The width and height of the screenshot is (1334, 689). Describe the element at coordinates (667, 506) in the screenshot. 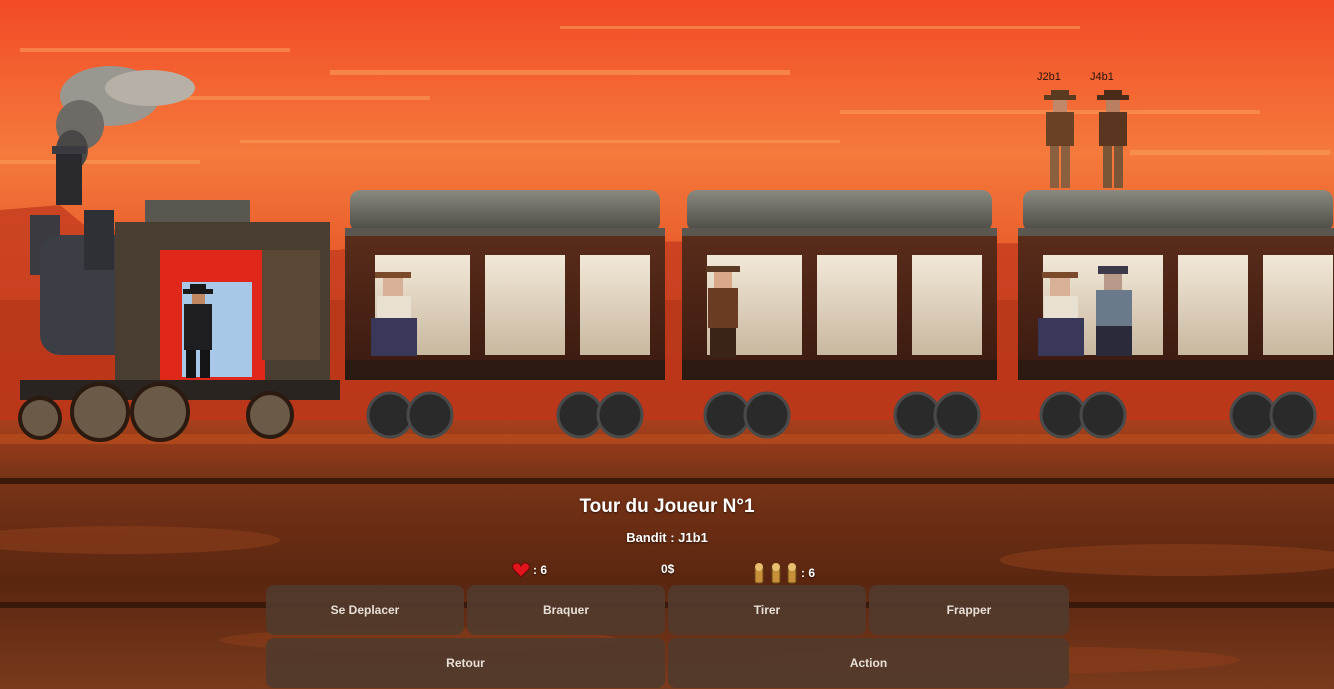

I see `turn-title: Tour du Joueur N°1` at that location.